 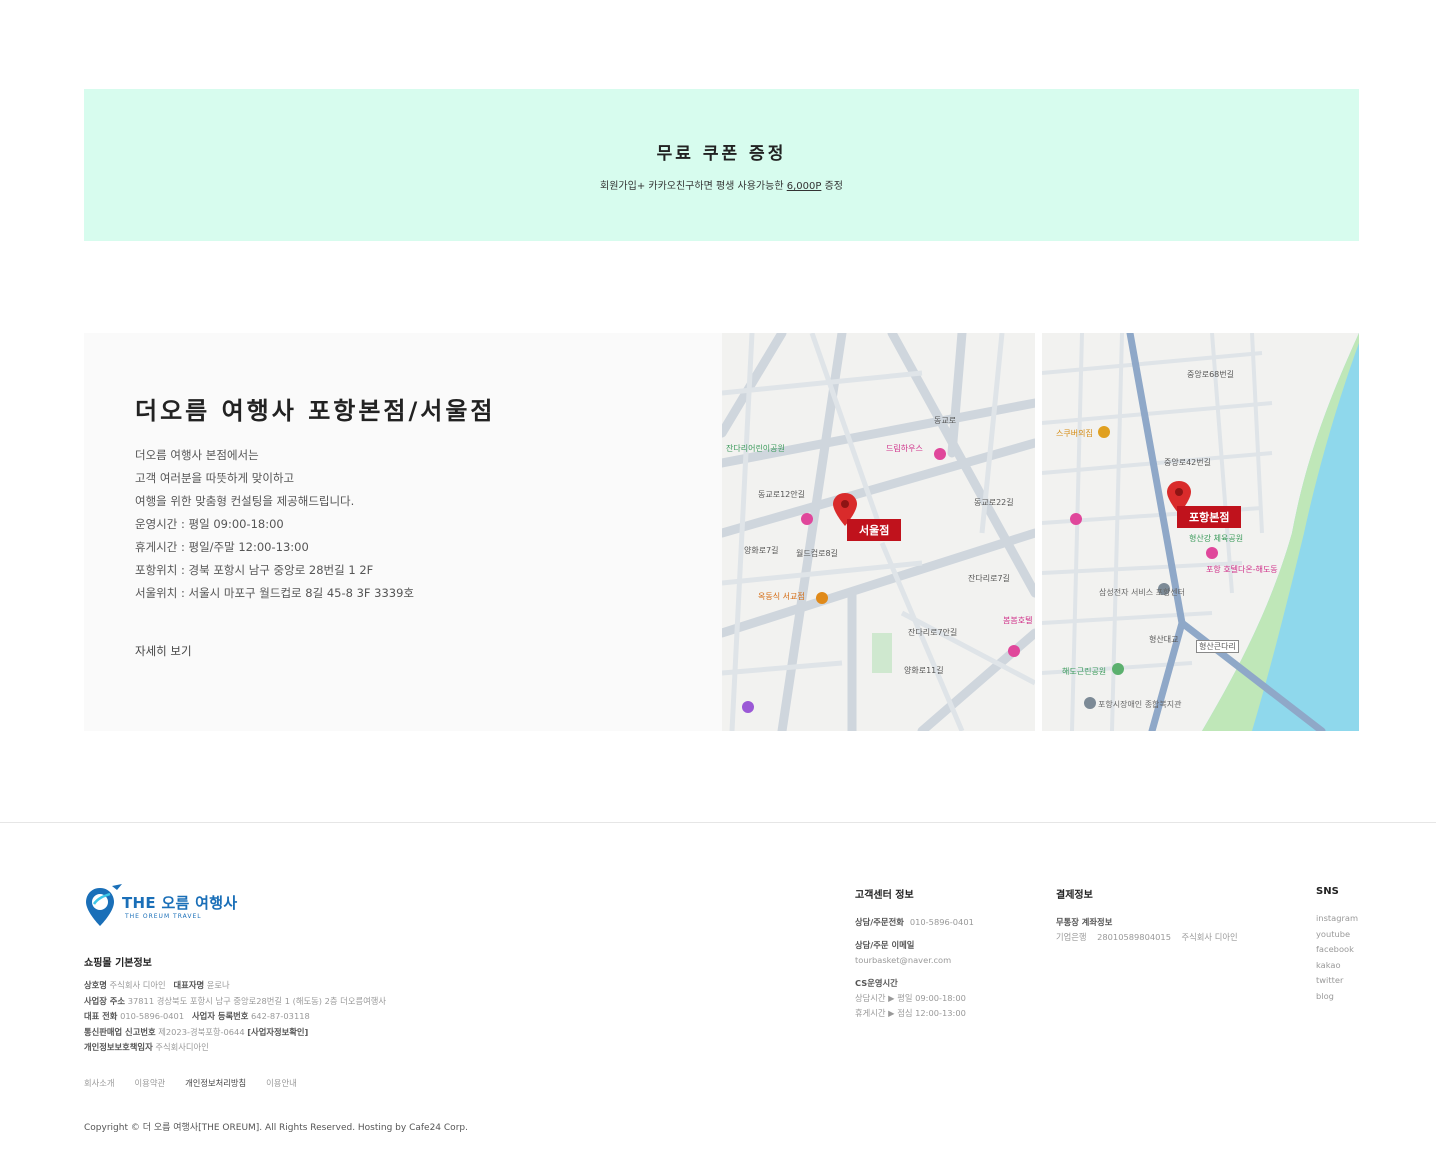 I want to click on pohang-store-label: 포항본점, so click(x=1209, y=517).